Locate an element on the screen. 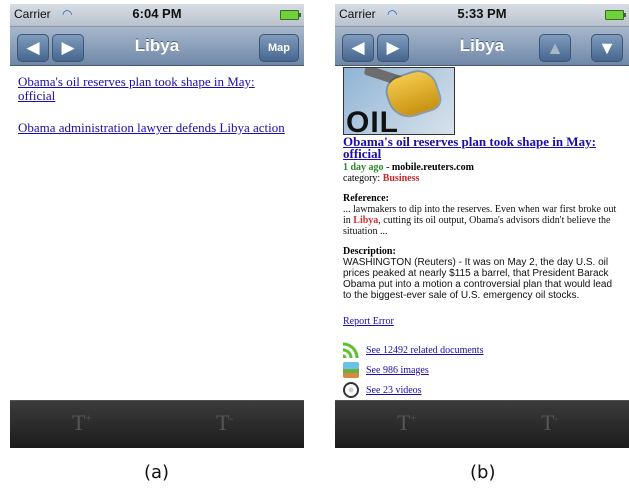 This screenshot has height=490, width=629. previous-item-button: ▲ is located at coordinates (555, 48).